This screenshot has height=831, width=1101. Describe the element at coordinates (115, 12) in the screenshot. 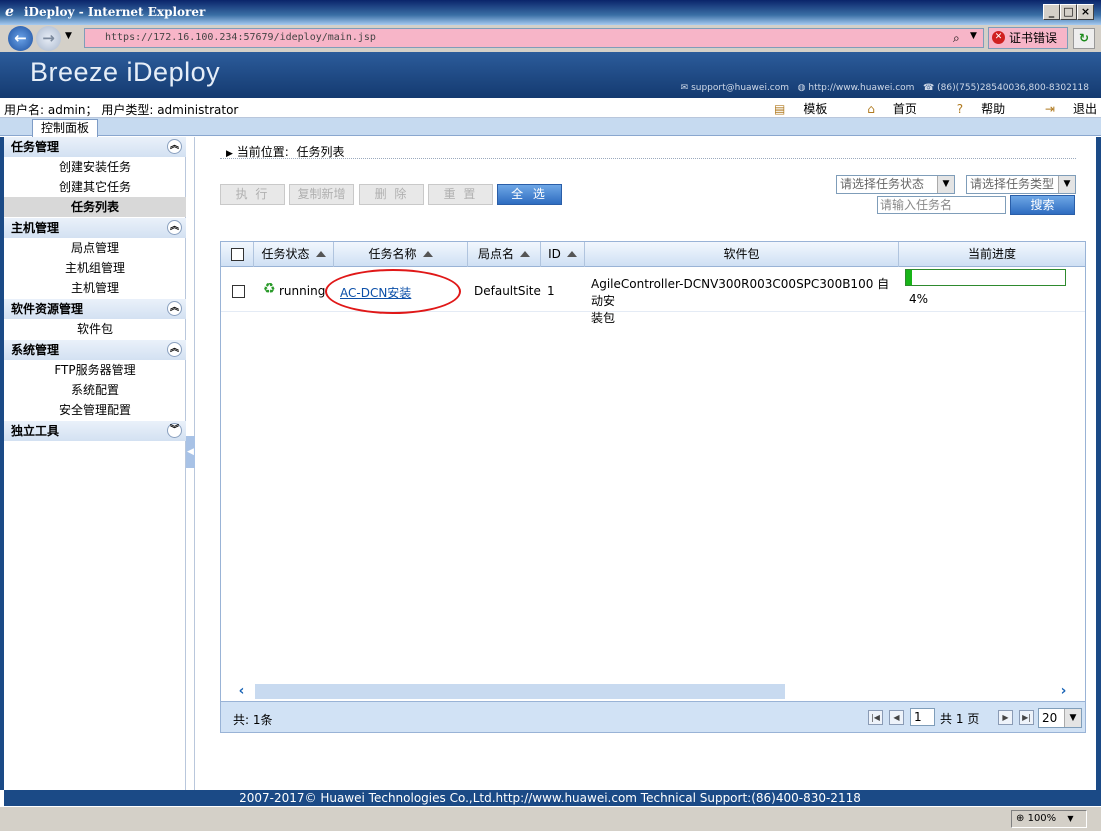

I see `window-title: iDeploy - Internet Explorer` at that location.